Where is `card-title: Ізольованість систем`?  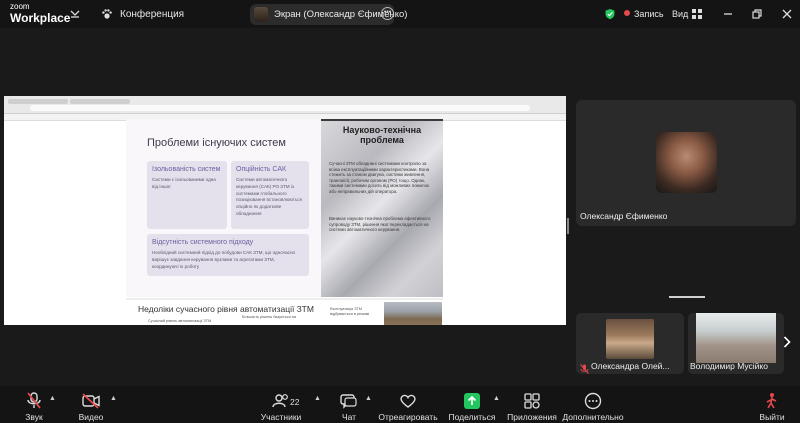
card-title: Ізольованість систем is located at coordinates (186, 169).